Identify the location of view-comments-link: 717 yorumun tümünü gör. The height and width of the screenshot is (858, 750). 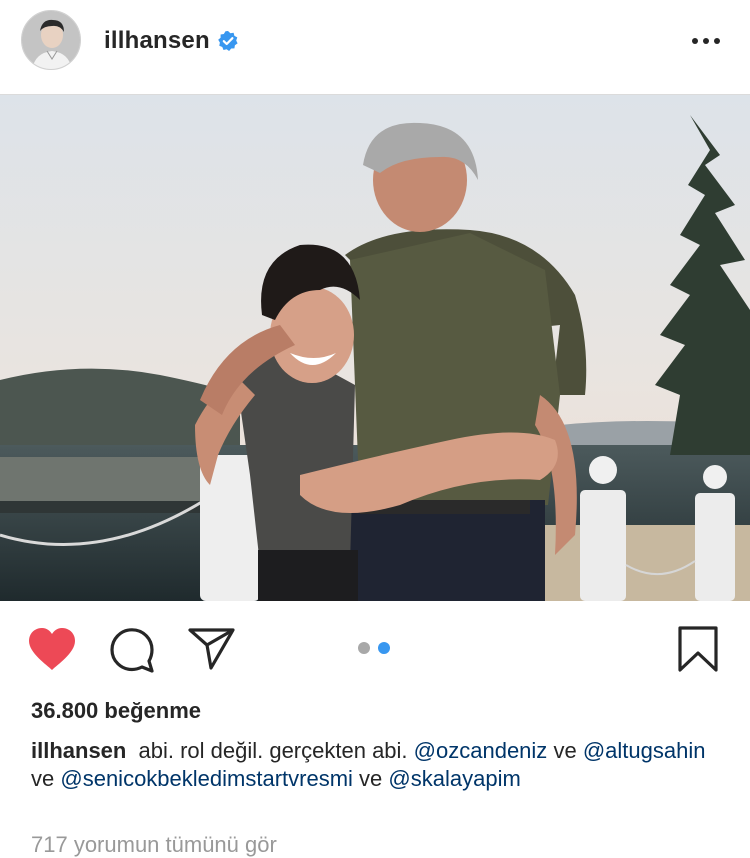
(154, 845).